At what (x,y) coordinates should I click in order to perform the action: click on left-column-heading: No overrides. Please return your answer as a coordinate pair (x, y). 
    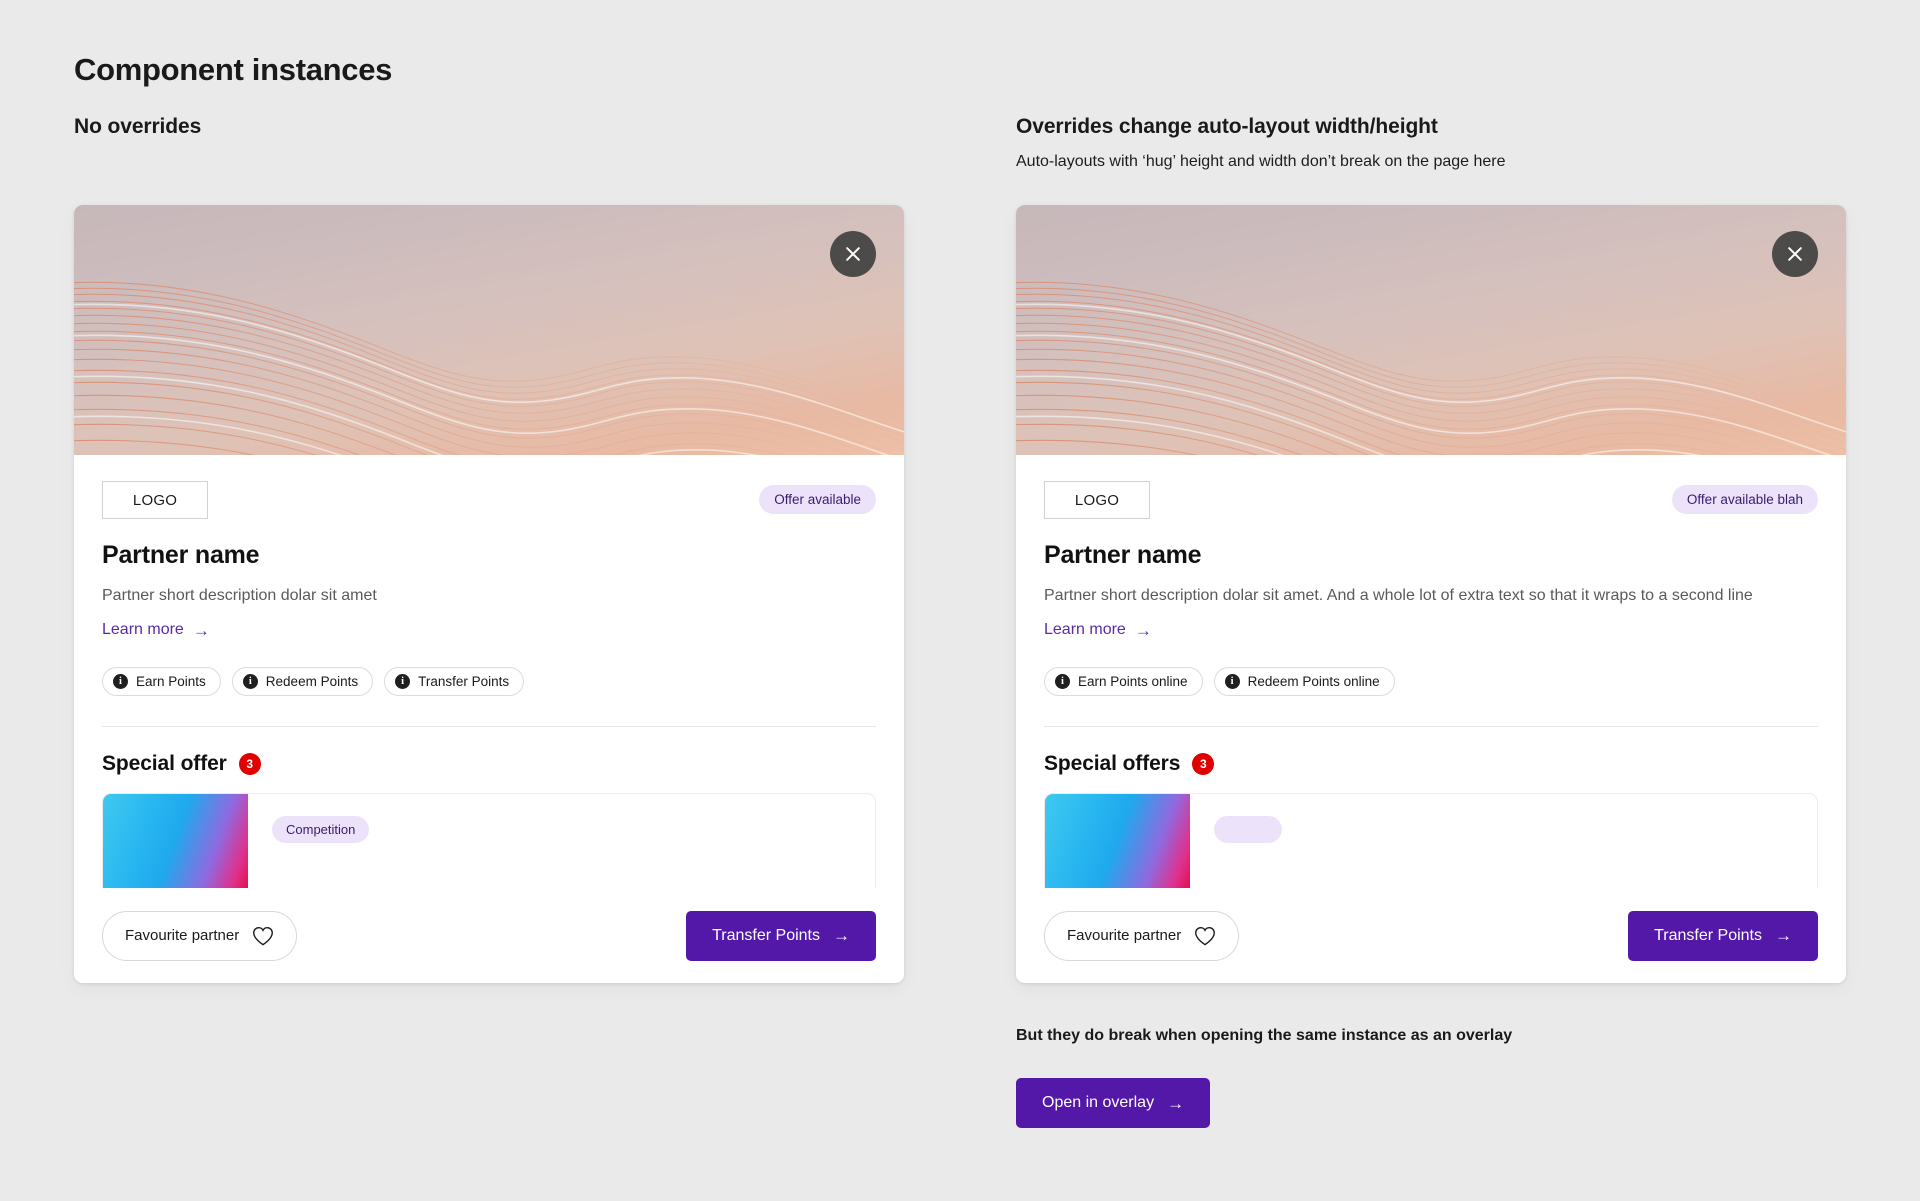
    Looking at the image, I should click on (138, 126).